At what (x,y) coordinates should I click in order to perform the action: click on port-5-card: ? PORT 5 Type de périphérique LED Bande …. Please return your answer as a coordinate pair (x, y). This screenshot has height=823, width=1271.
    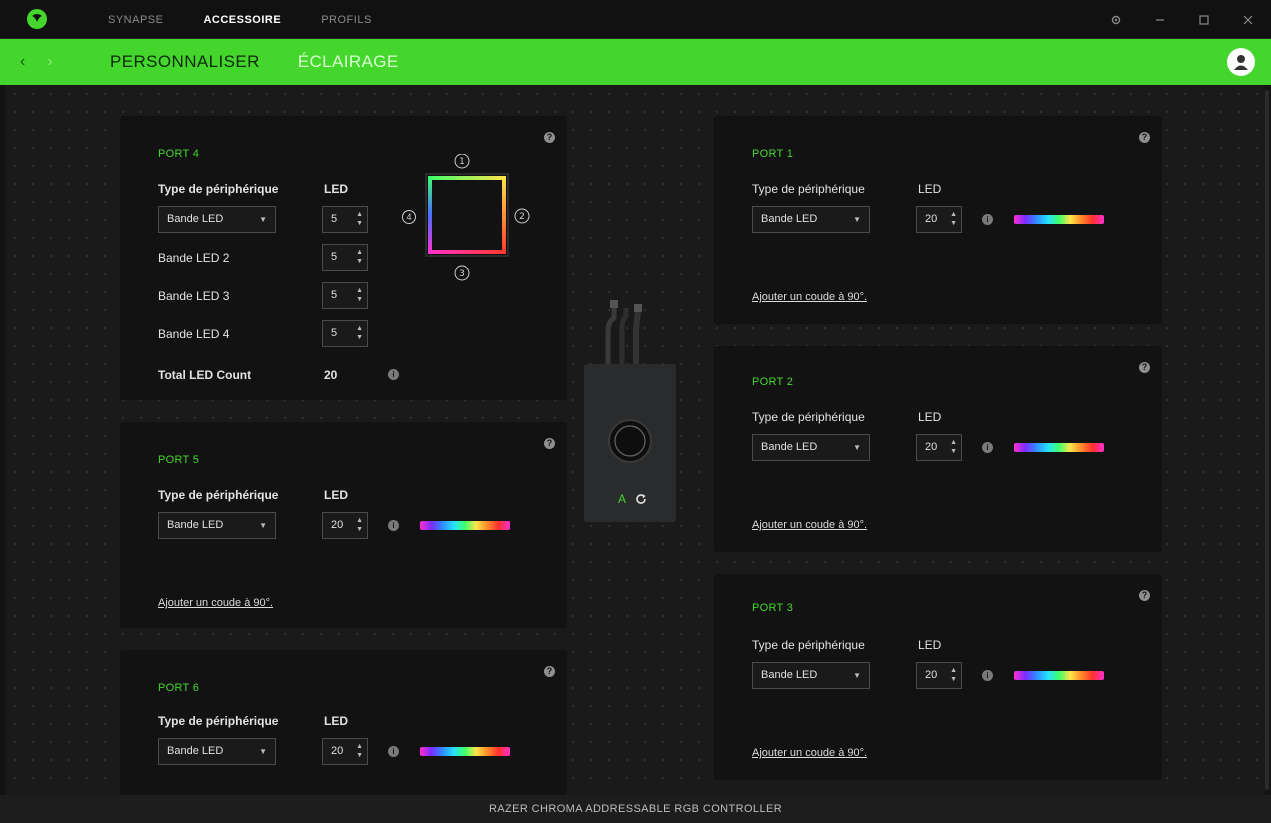
    Looking at the image, I should click on (343, 525).